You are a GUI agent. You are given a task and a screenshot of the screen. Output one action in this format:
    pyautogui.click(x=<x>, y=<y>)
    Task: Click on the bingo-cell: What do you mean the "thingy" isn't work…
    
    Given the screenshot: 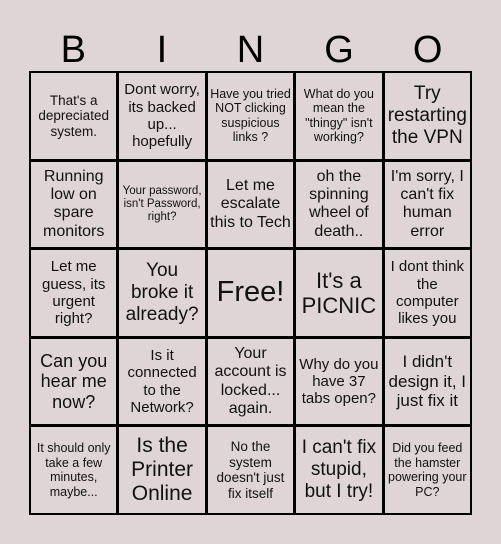 What is the action you would take?
    pyautogui.click(x=339, y=116)
    